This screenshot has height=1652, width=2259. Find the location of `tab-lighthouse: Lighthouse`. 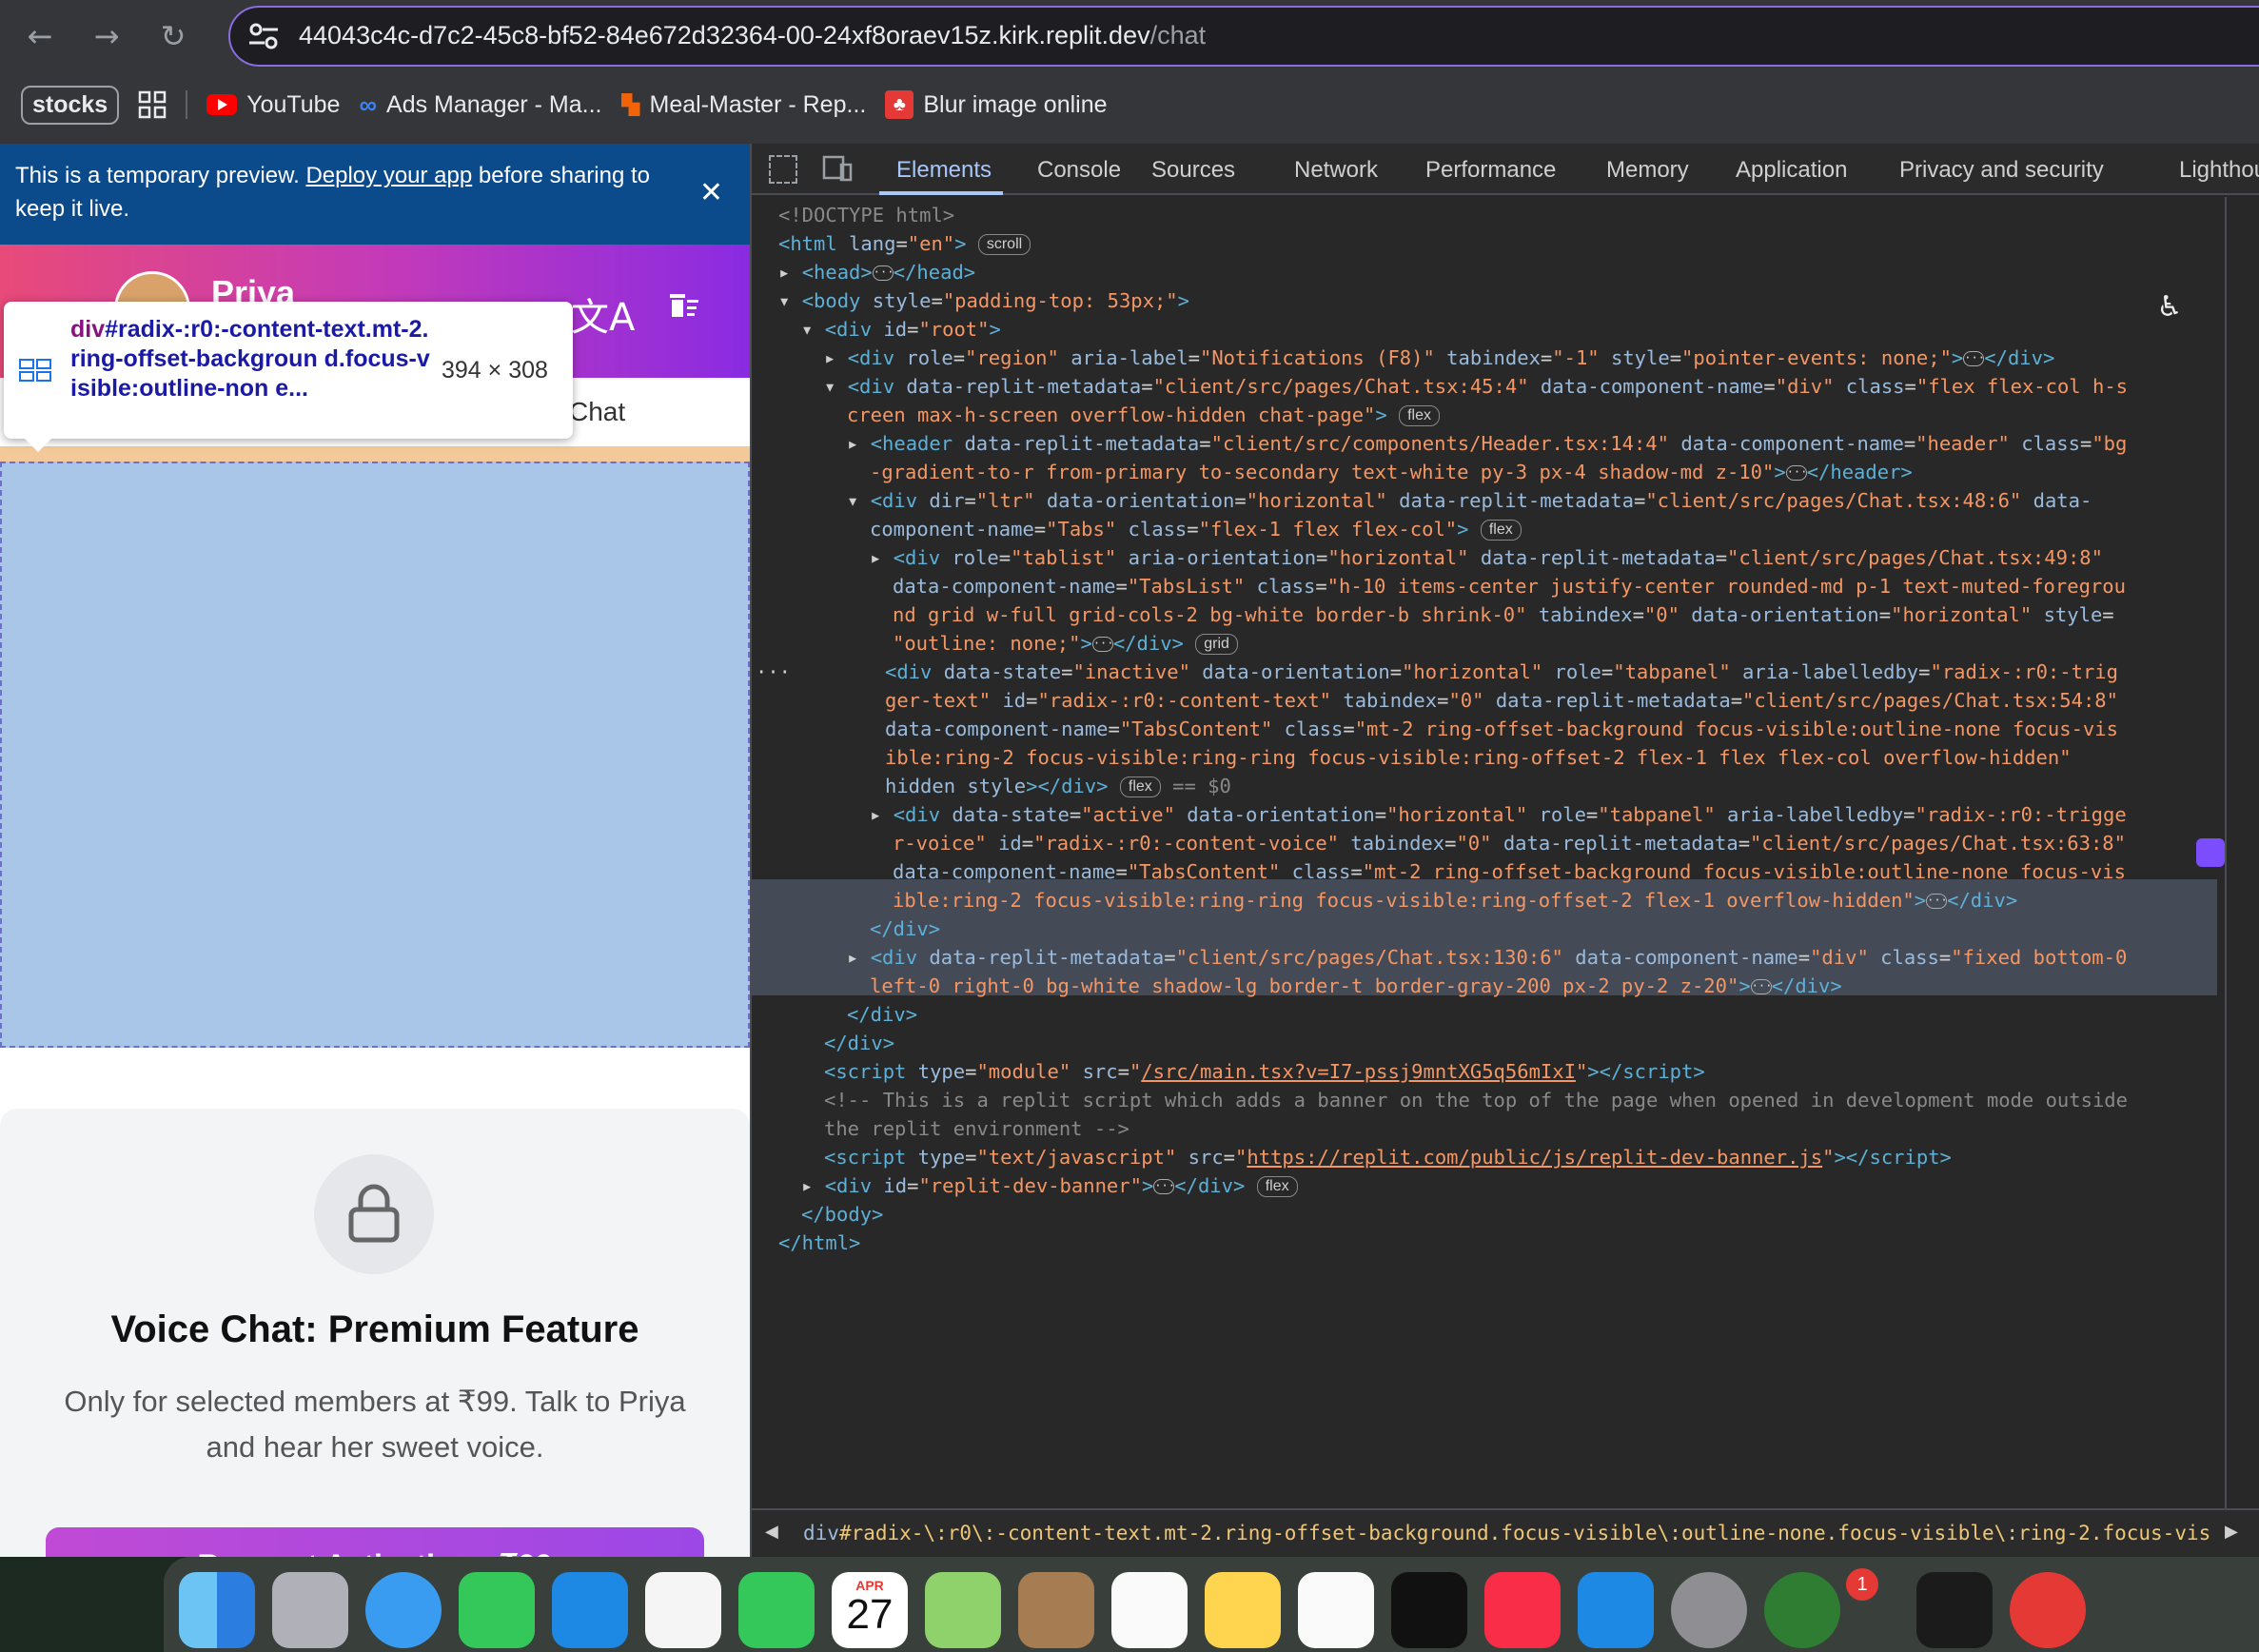

tab-lighthouse: Lighthouse is located at coordinates (2219, 171).